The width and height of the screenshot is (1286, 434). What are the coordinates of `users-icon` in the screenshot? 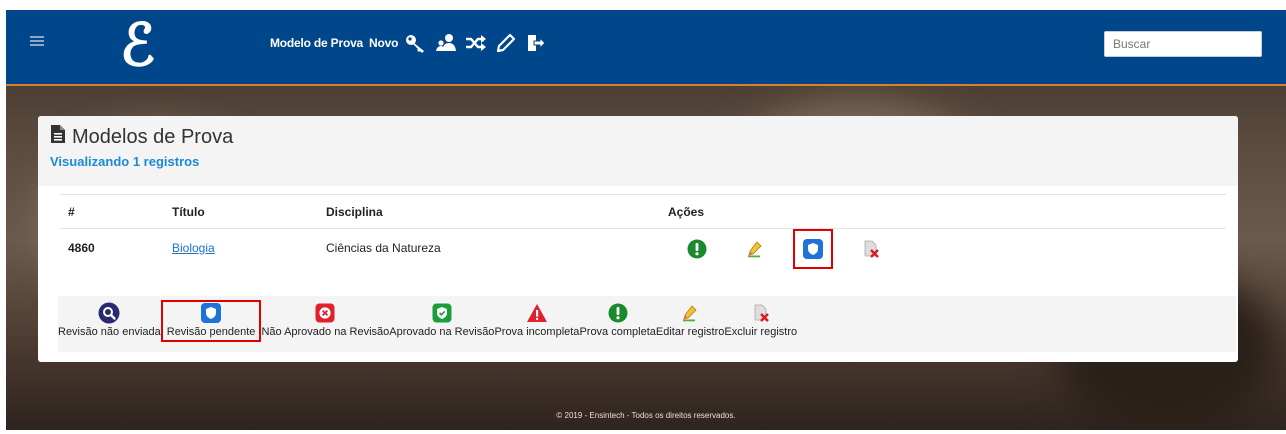 It's located at (446, 43).